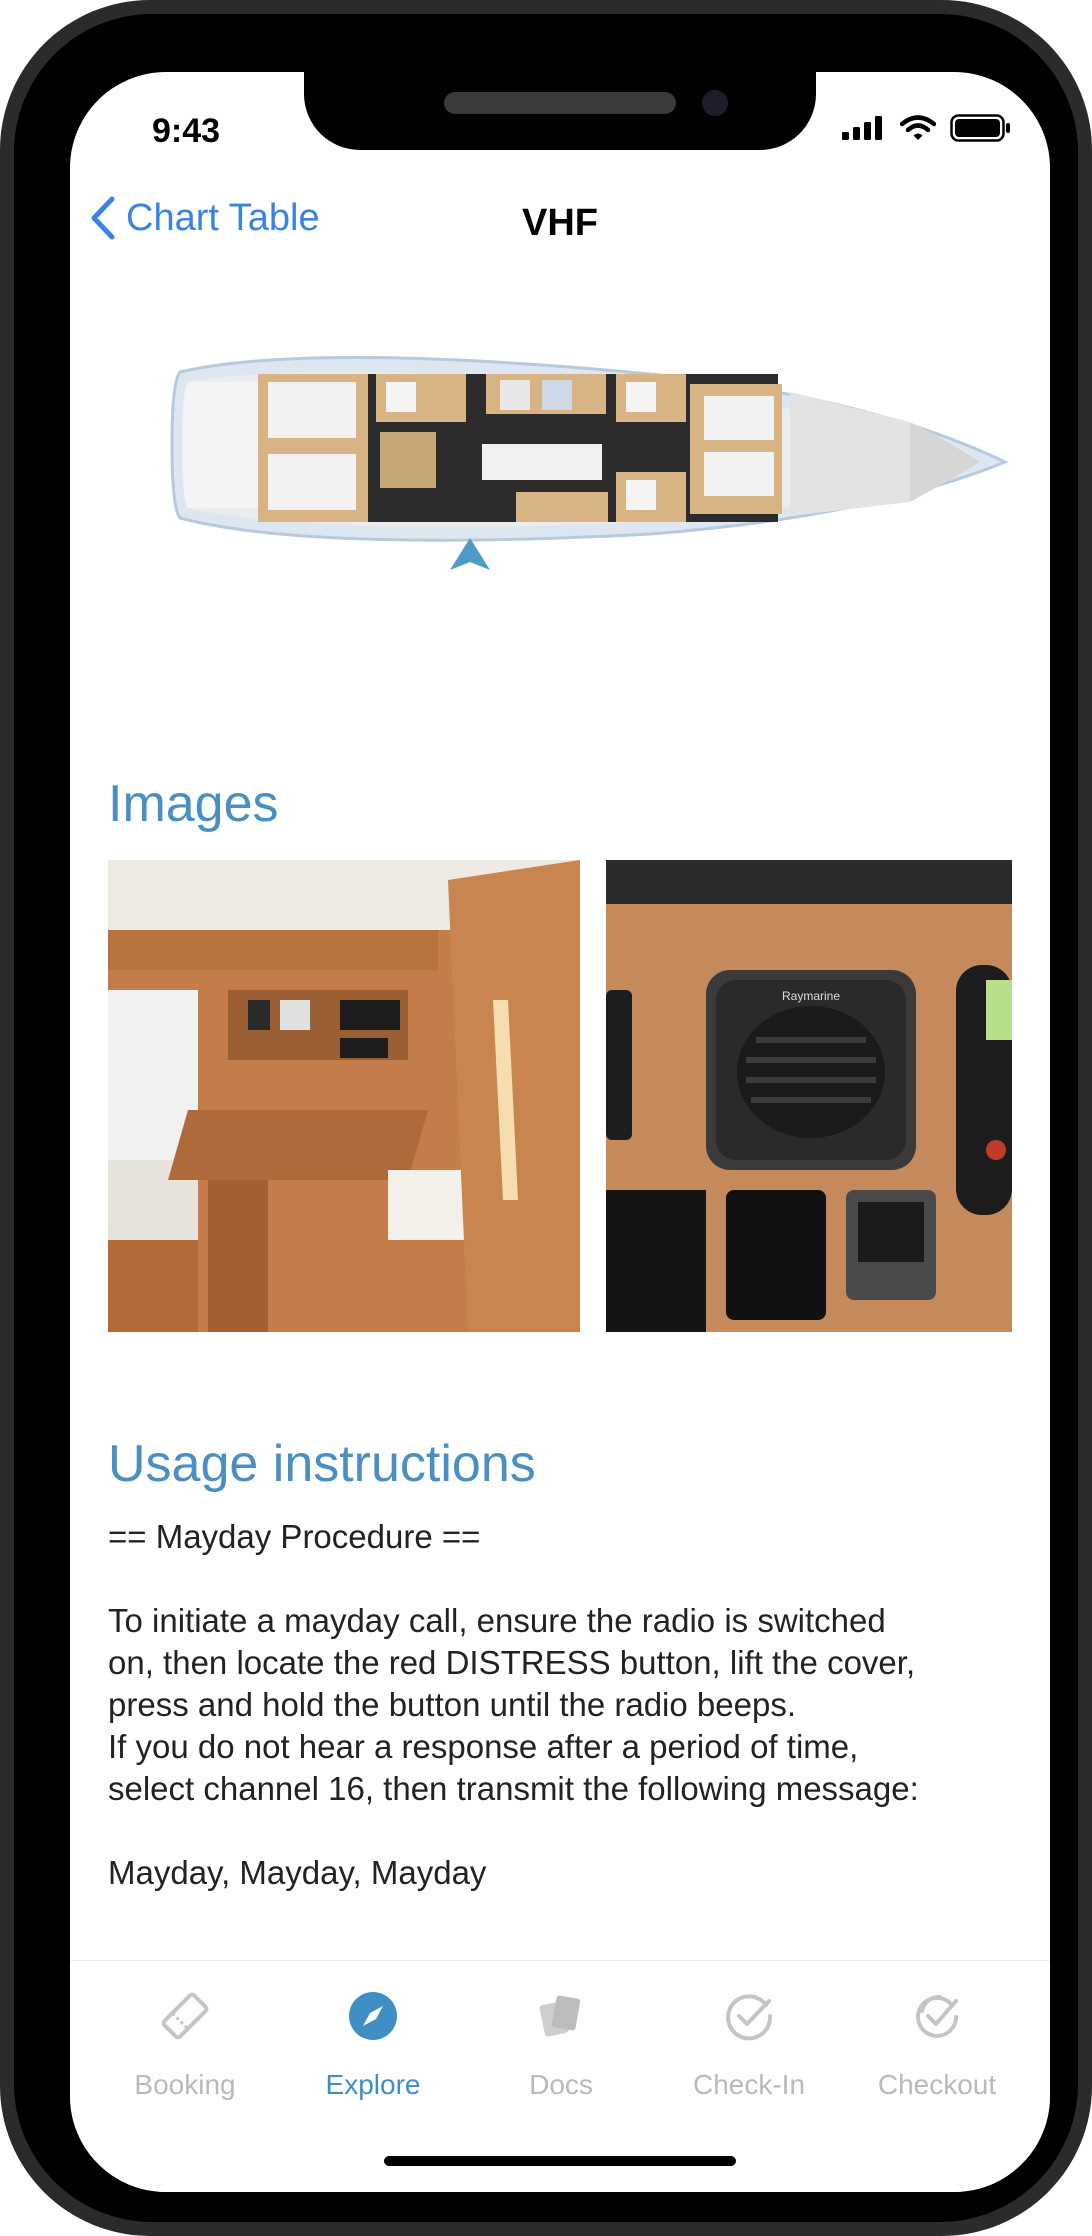  What do you see at coordinates (185, 2084) in the screenshot?
I see `tab-label: Booking` at bounding box center [185, 2084].